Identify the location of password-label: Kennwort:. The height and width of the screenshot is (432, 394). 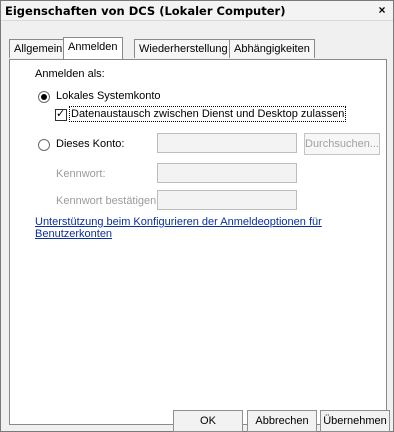
(81, 174).